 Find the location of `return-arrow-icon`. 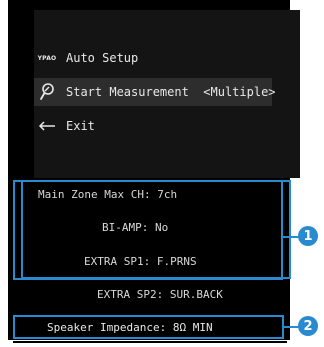

return-arrow-icon is located at coordinates (47, 126).